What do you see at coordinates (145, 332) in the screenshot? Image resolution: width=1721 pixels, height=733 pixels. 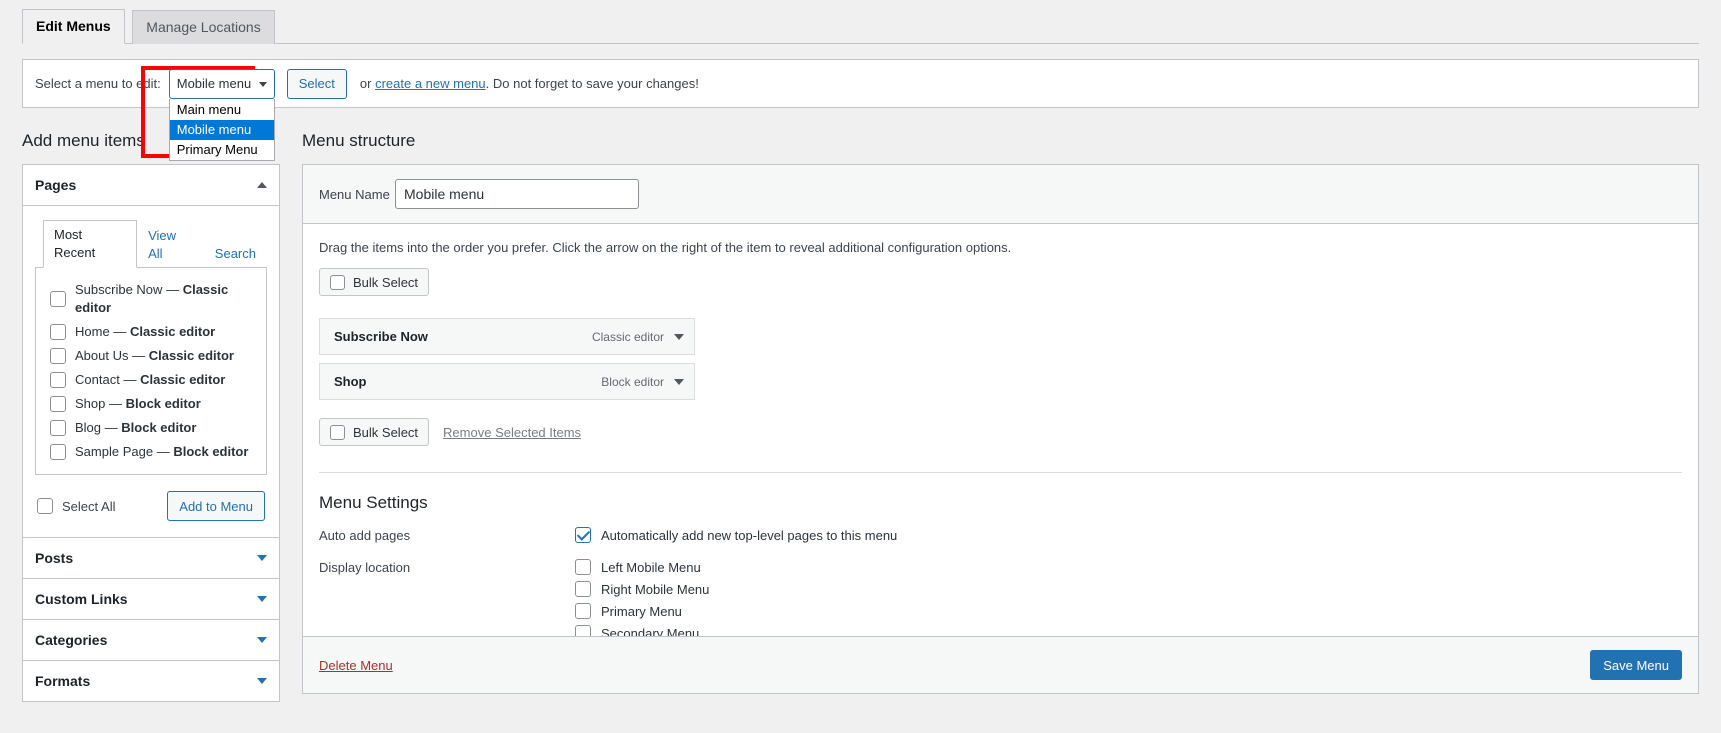 I see `page-label: Home — Classic editor` at bounding box center [145, 332].